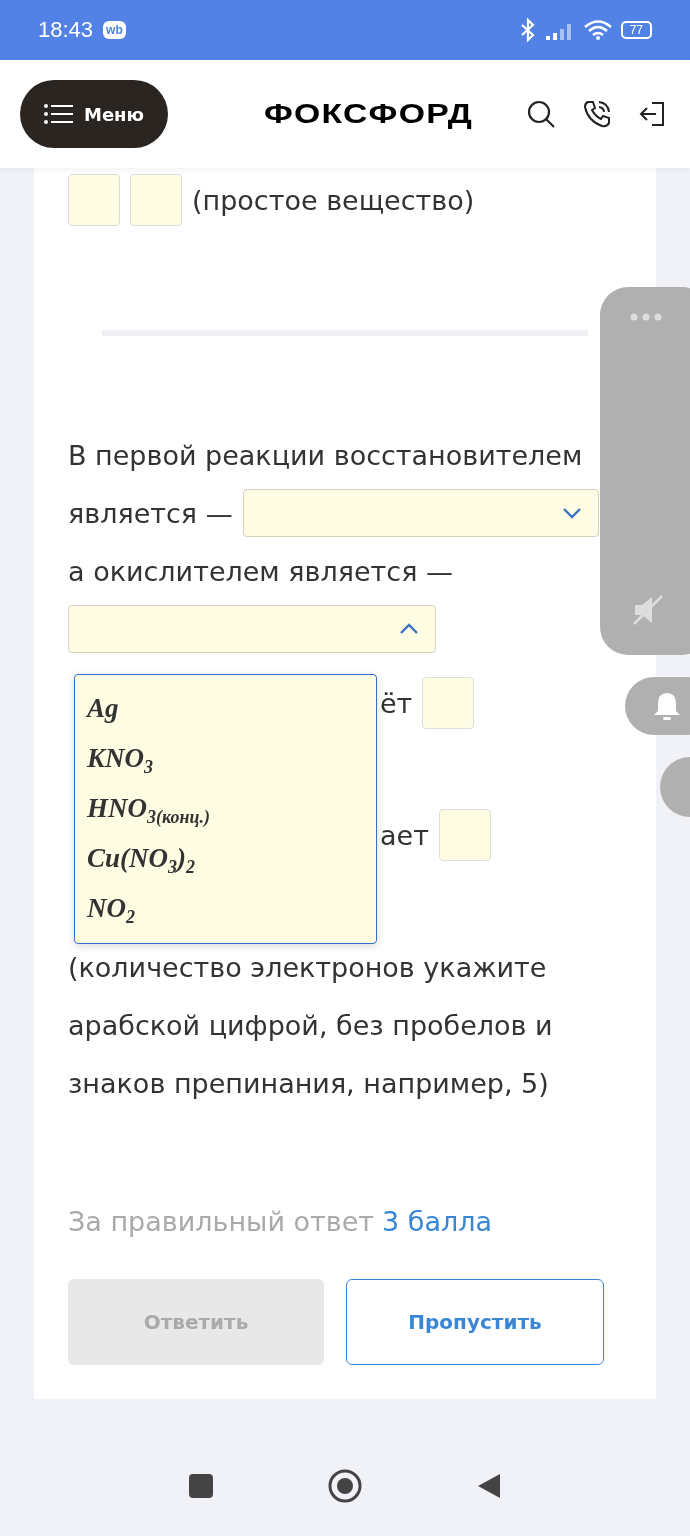 This screenshot has height=1536, width=690. Describe the element at coordinates (646, 317) in the screenshot. I see `more-icon` at that location.